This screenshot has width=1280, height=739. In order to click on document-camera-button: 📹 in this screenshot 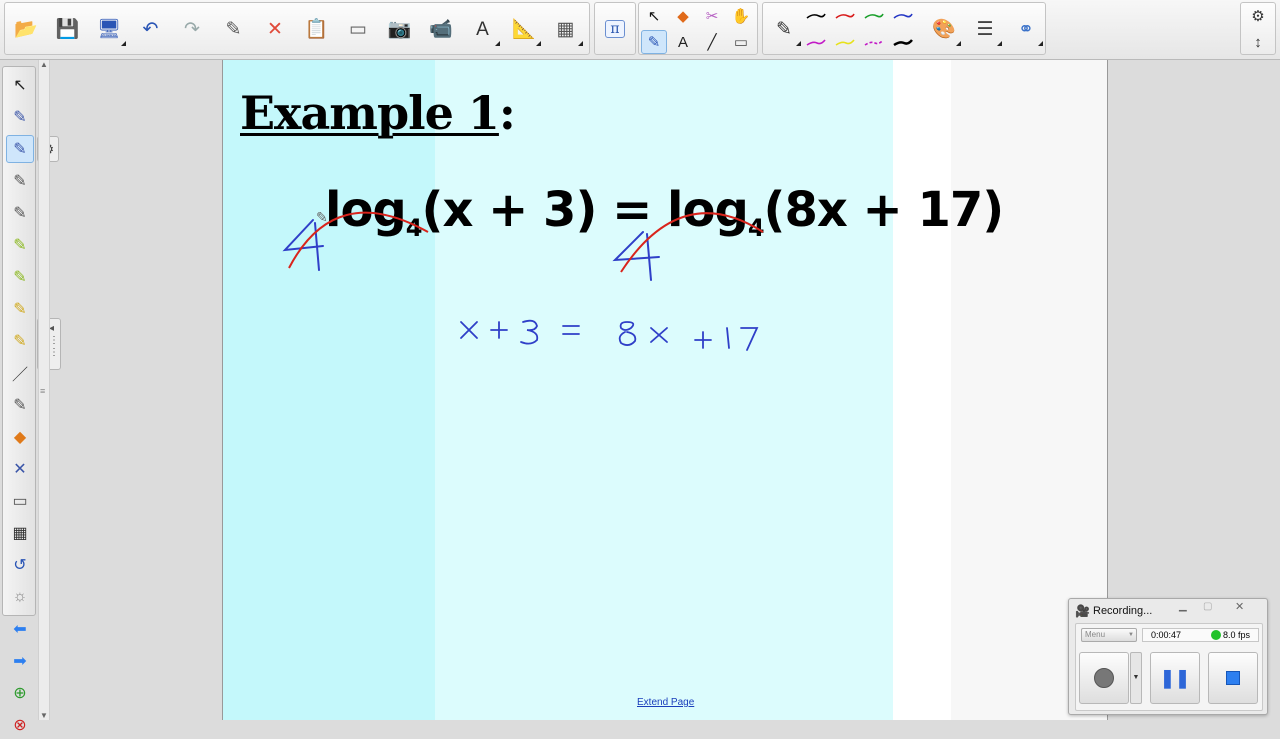, I will do `click(441, 29)`.